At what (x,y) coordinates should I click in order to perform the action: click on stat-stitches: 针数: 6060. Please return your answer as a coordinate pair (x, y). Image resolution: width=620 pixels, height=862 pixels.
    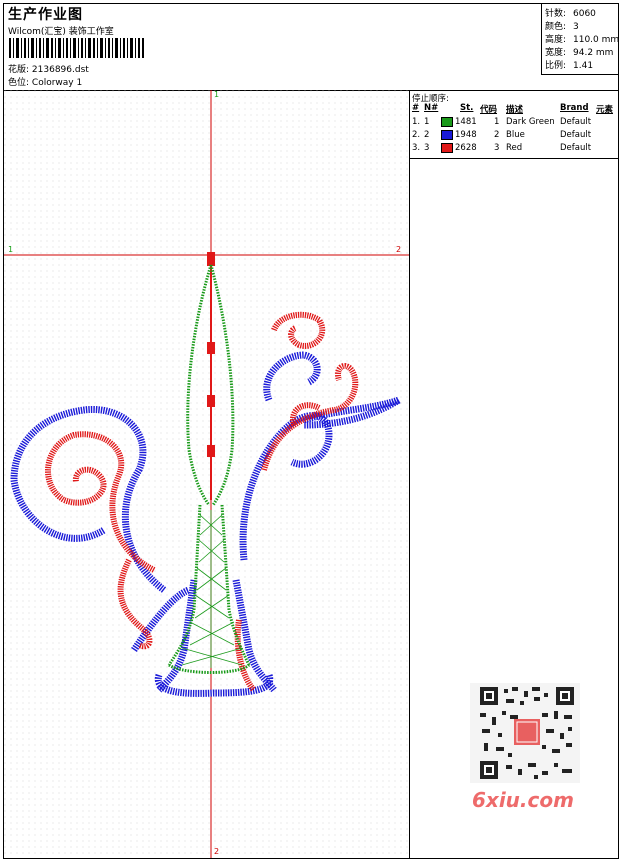
    Looking at the image, I should click on (570, 14).